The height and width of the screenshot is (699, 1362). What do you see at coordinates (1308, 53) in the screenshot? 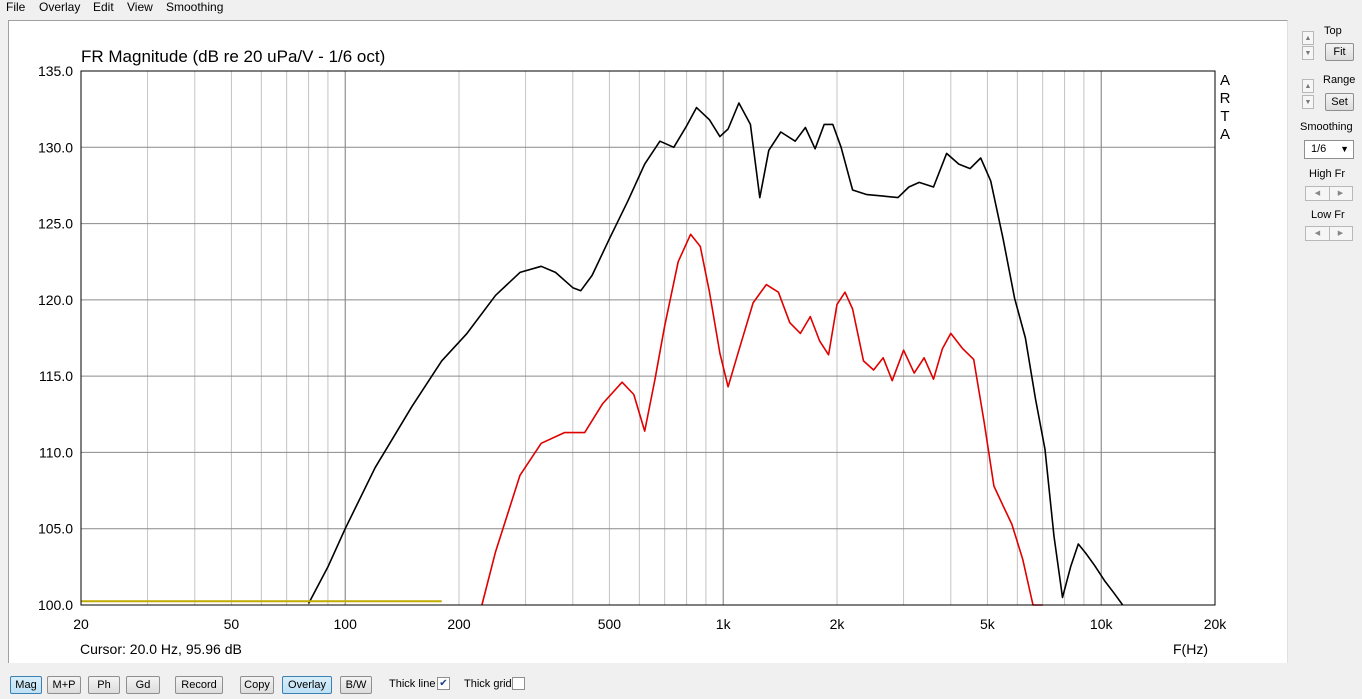
I see `top-down-arrow: ▼` at bounding box center [1308, 53].